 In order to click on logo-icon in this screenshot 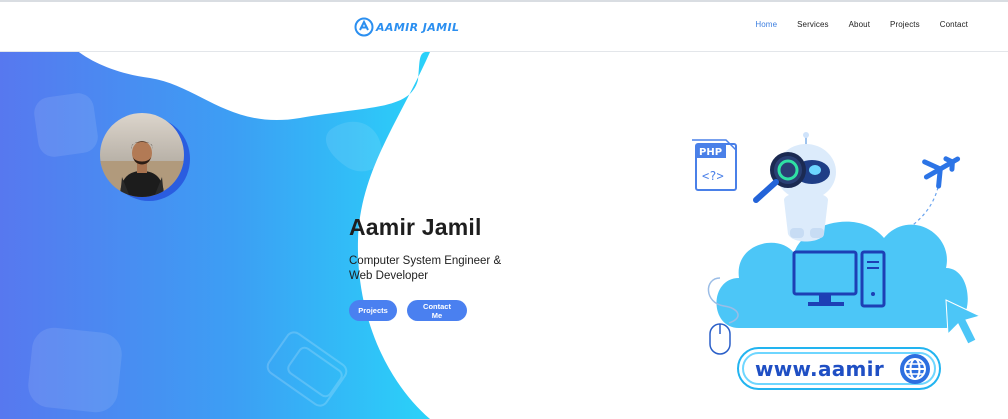, I will do `click(364, 27)`.